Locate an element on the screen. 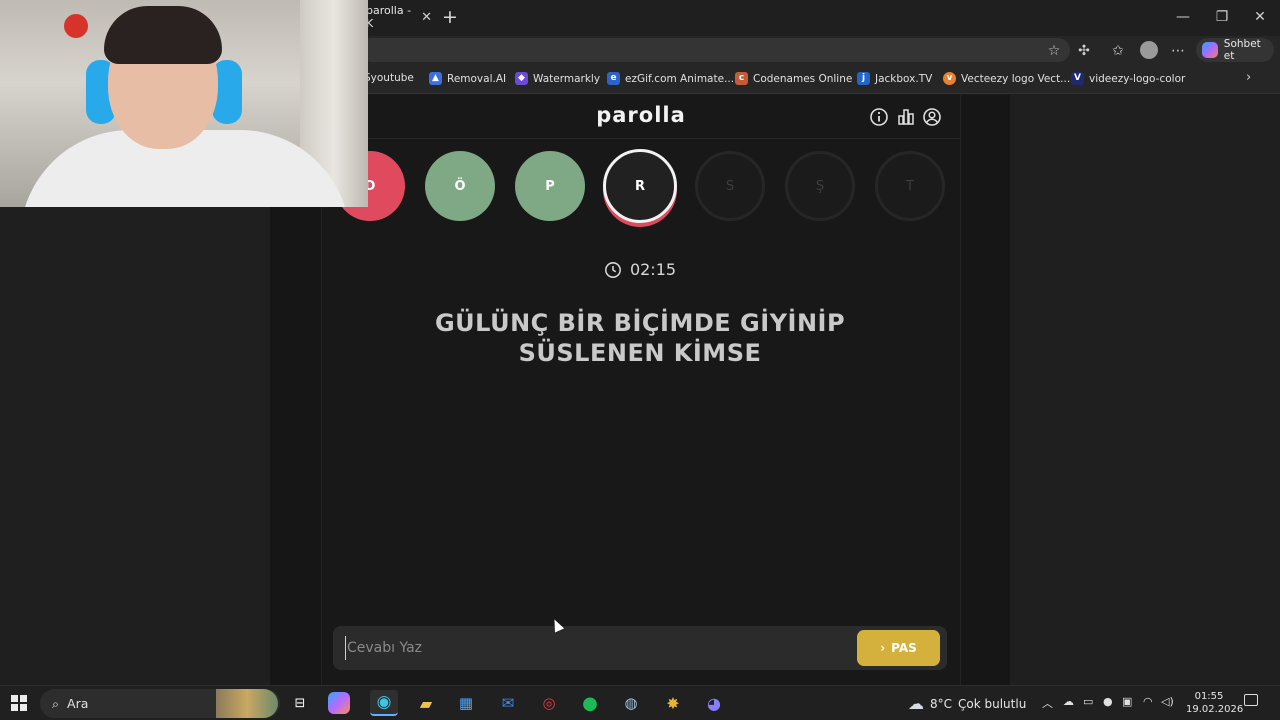 The width and height of the screenshot is (1280, 720). bookmark-label: Removal.AI is located at coordinates (477, 78).